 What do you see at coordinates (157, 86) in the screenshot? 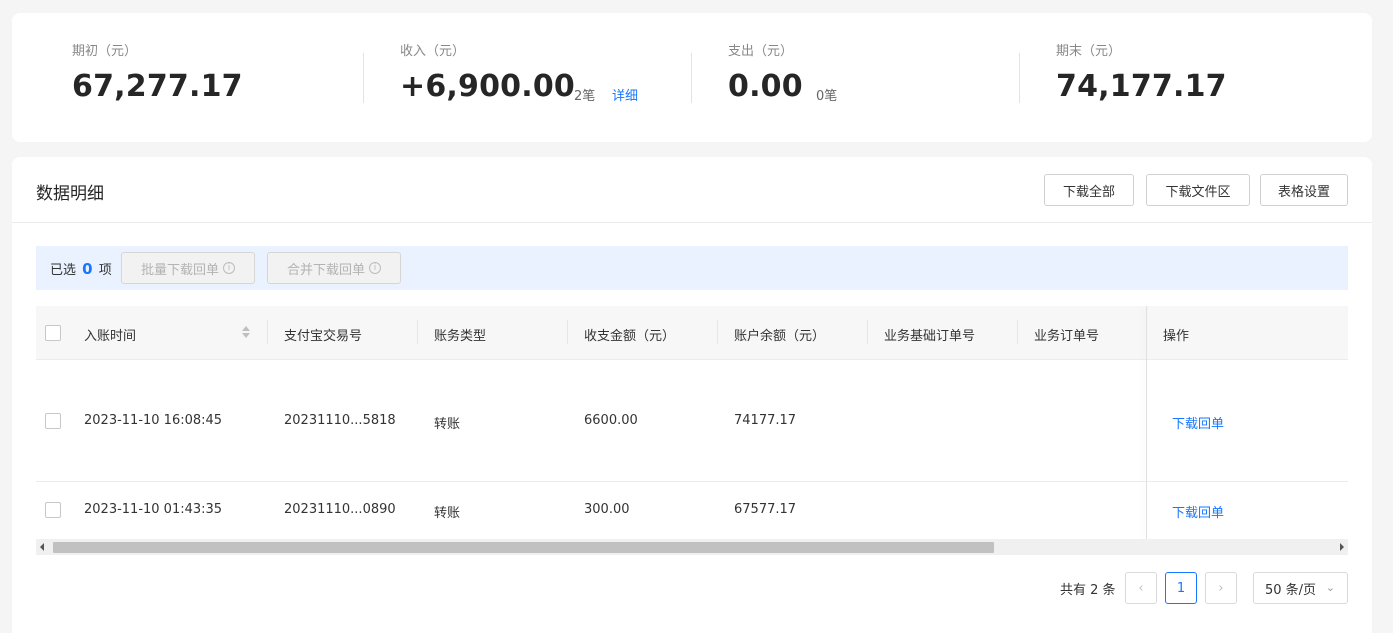
I see `opening-value: 67,277.17` at bounding box center [157, 86].